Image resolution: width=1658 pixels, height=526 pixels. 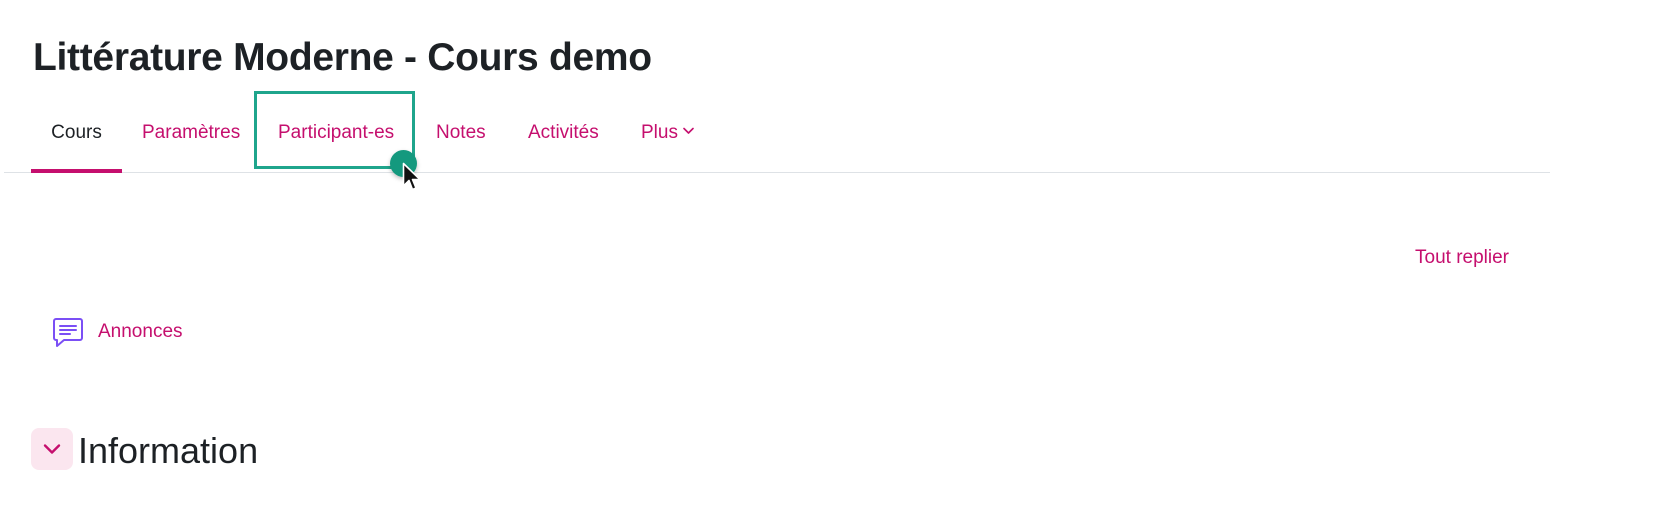 I want to click on mouse-cursor-icon, so click(x=411, y=176).